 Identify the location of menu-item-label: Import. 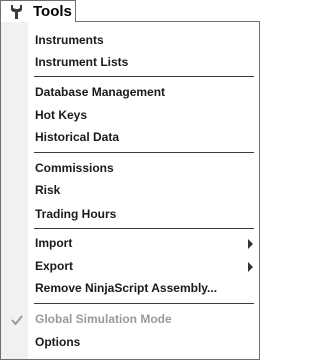
(54, 243).